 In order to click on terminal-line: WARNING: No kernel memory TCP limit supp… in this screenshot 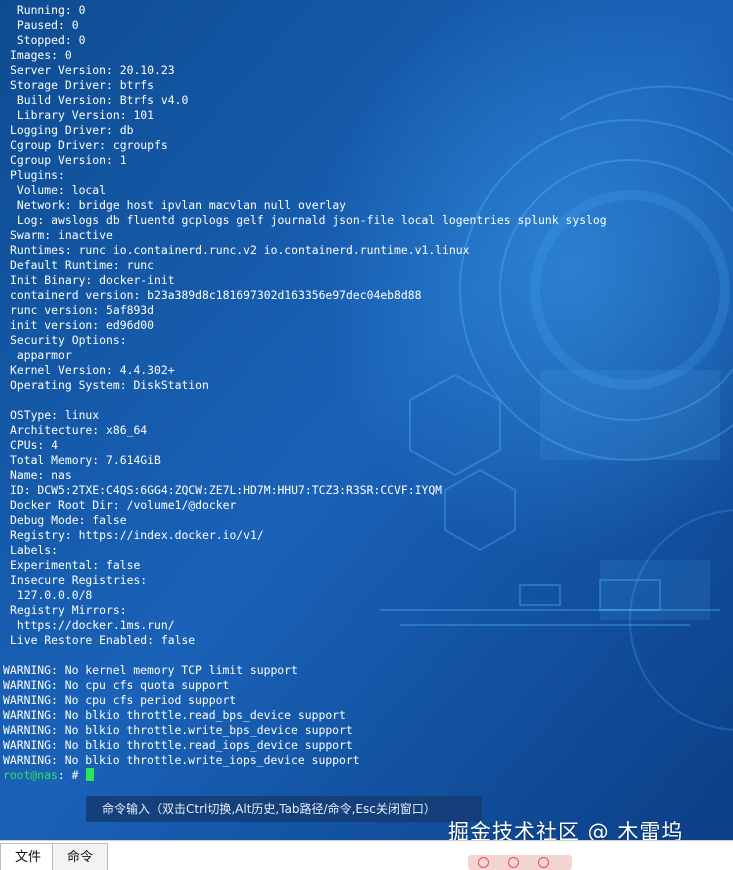, I will do `click(150, 670)`.